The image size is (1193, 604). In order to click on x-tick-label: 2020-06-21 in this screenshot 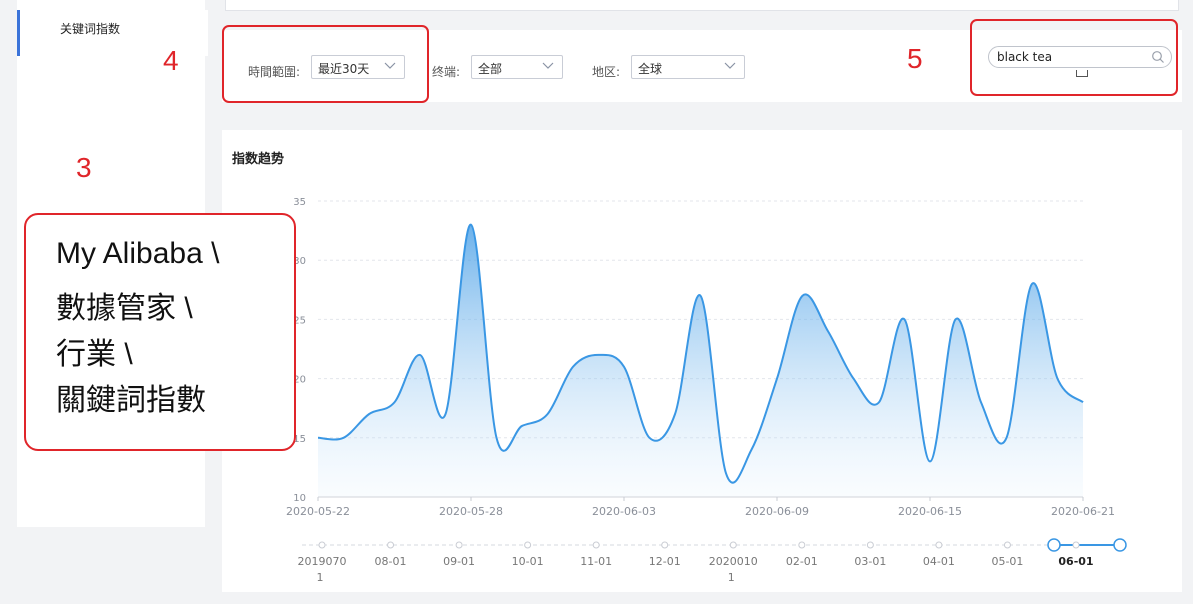, I will do `click(1083, 511)`.